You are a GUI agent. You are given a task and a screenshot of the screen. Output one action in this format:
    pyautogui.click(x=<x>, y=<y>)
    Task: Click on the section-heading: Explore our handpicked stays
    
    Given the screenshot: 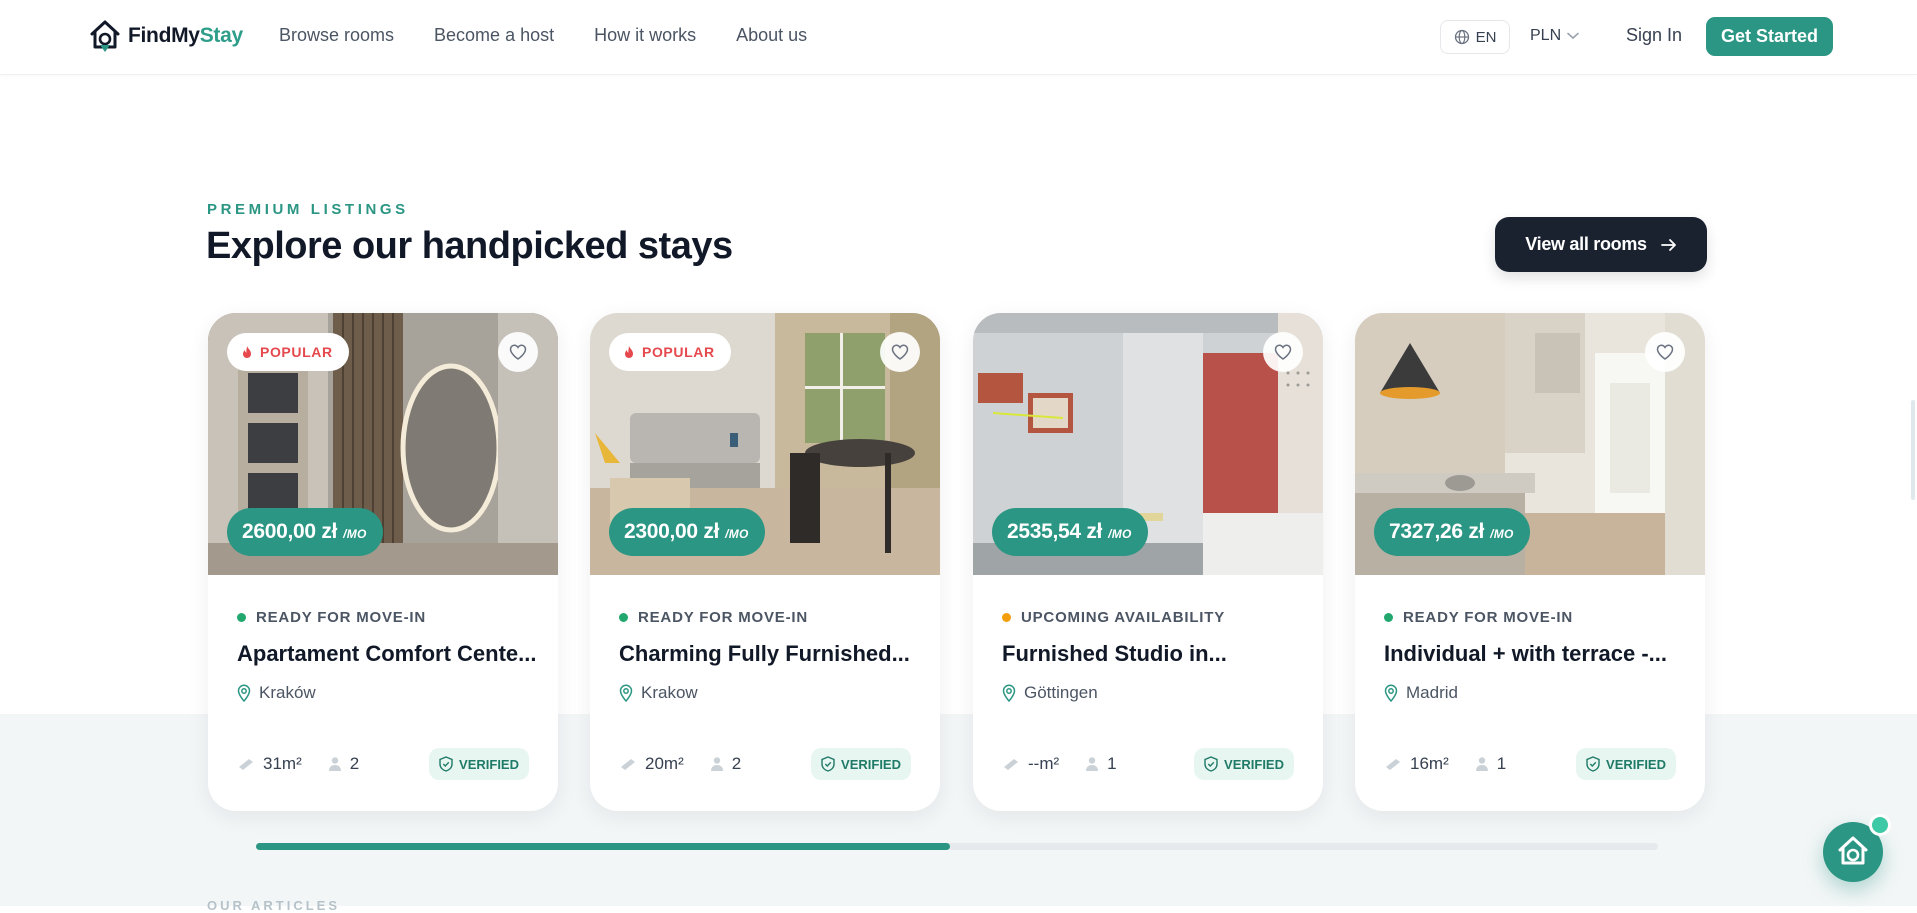 What is the action you would take?
    pyautogui.click(x=469, y=246)
    